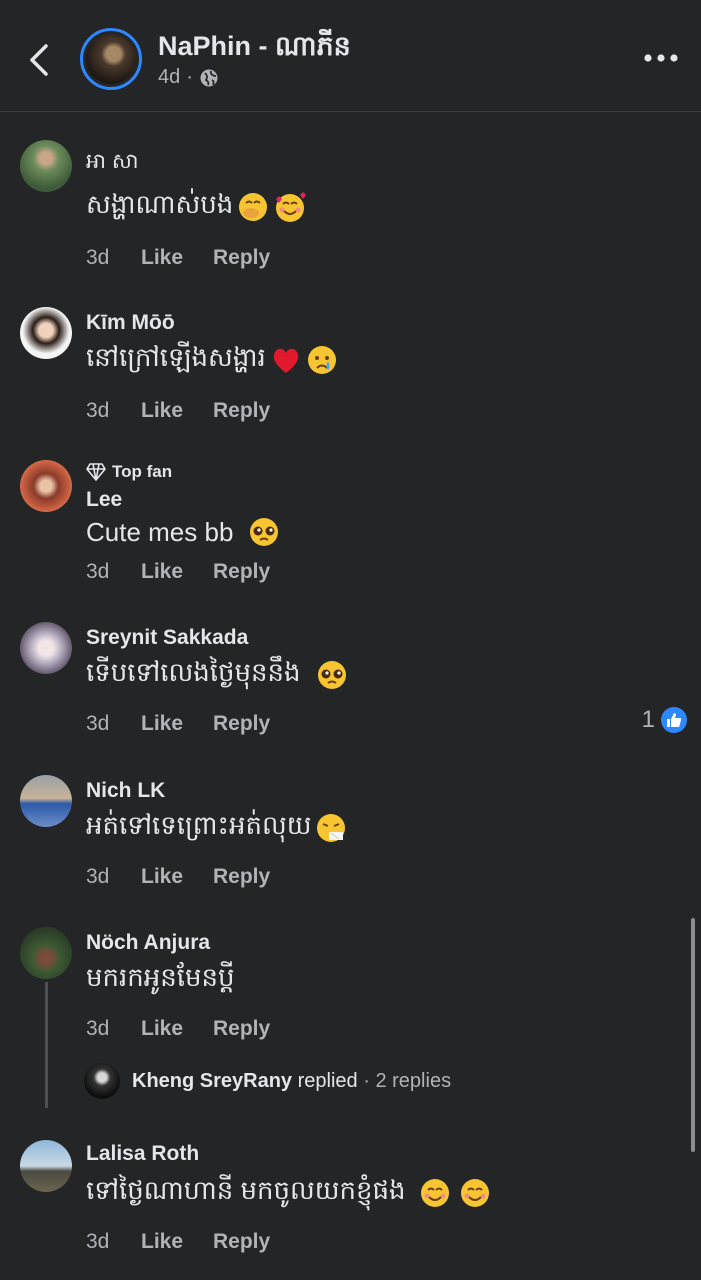  Describe the element at coordinates (331, 828) in the screenshot. I see `sneezing-face-icon` at that location.